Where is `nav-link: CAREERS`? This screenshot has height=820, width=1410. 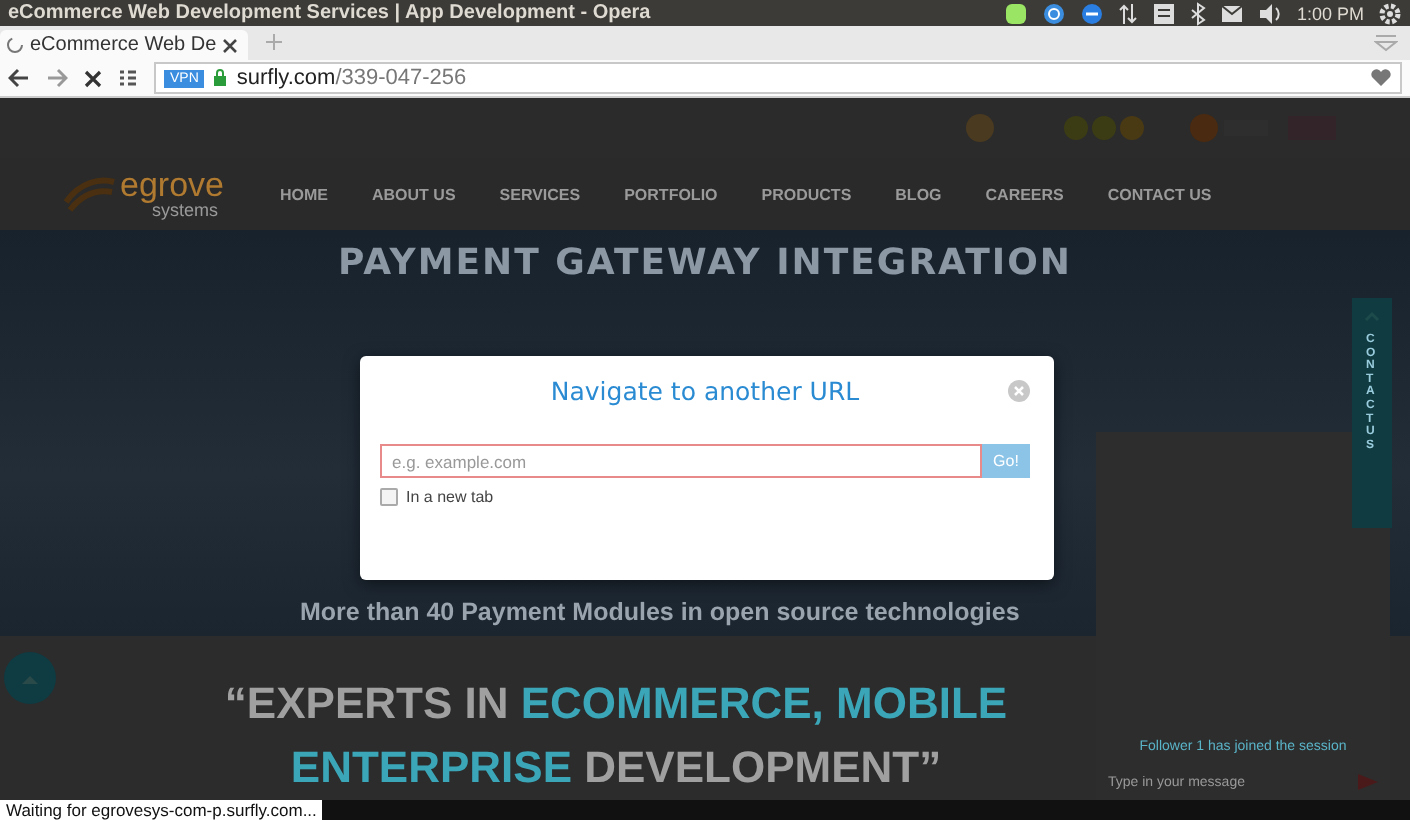
nav-link: CAREERS is located at coordinates (1024, 194).